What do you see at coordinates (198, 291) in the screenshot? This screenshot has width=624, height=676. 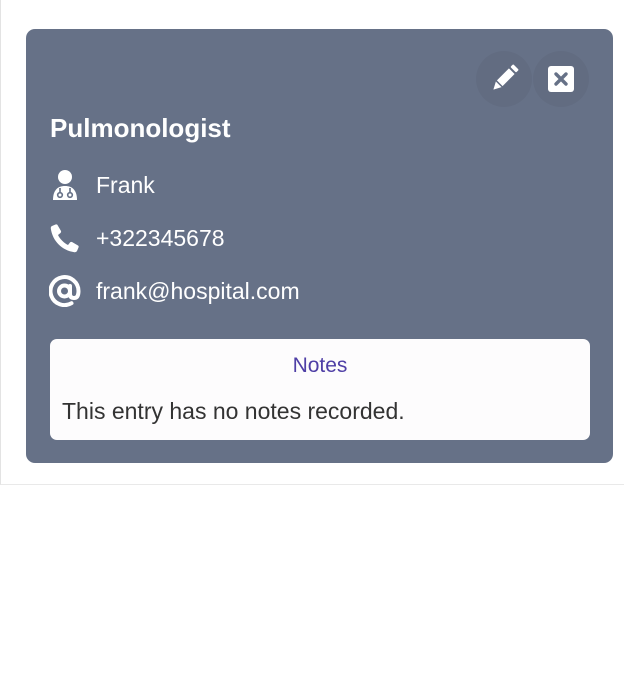 I see `email-address: frank@hospital.com` at bounding box center [198, 291].